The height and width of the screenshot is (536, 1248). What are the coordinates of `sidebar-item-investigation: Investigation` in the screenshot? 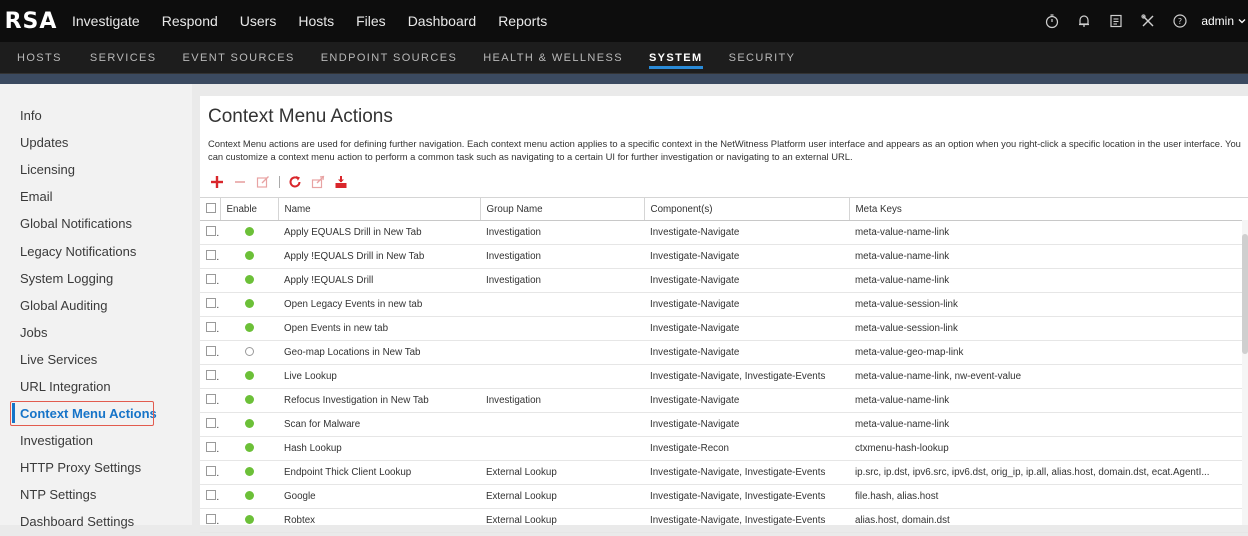 It's located at (96, 440).